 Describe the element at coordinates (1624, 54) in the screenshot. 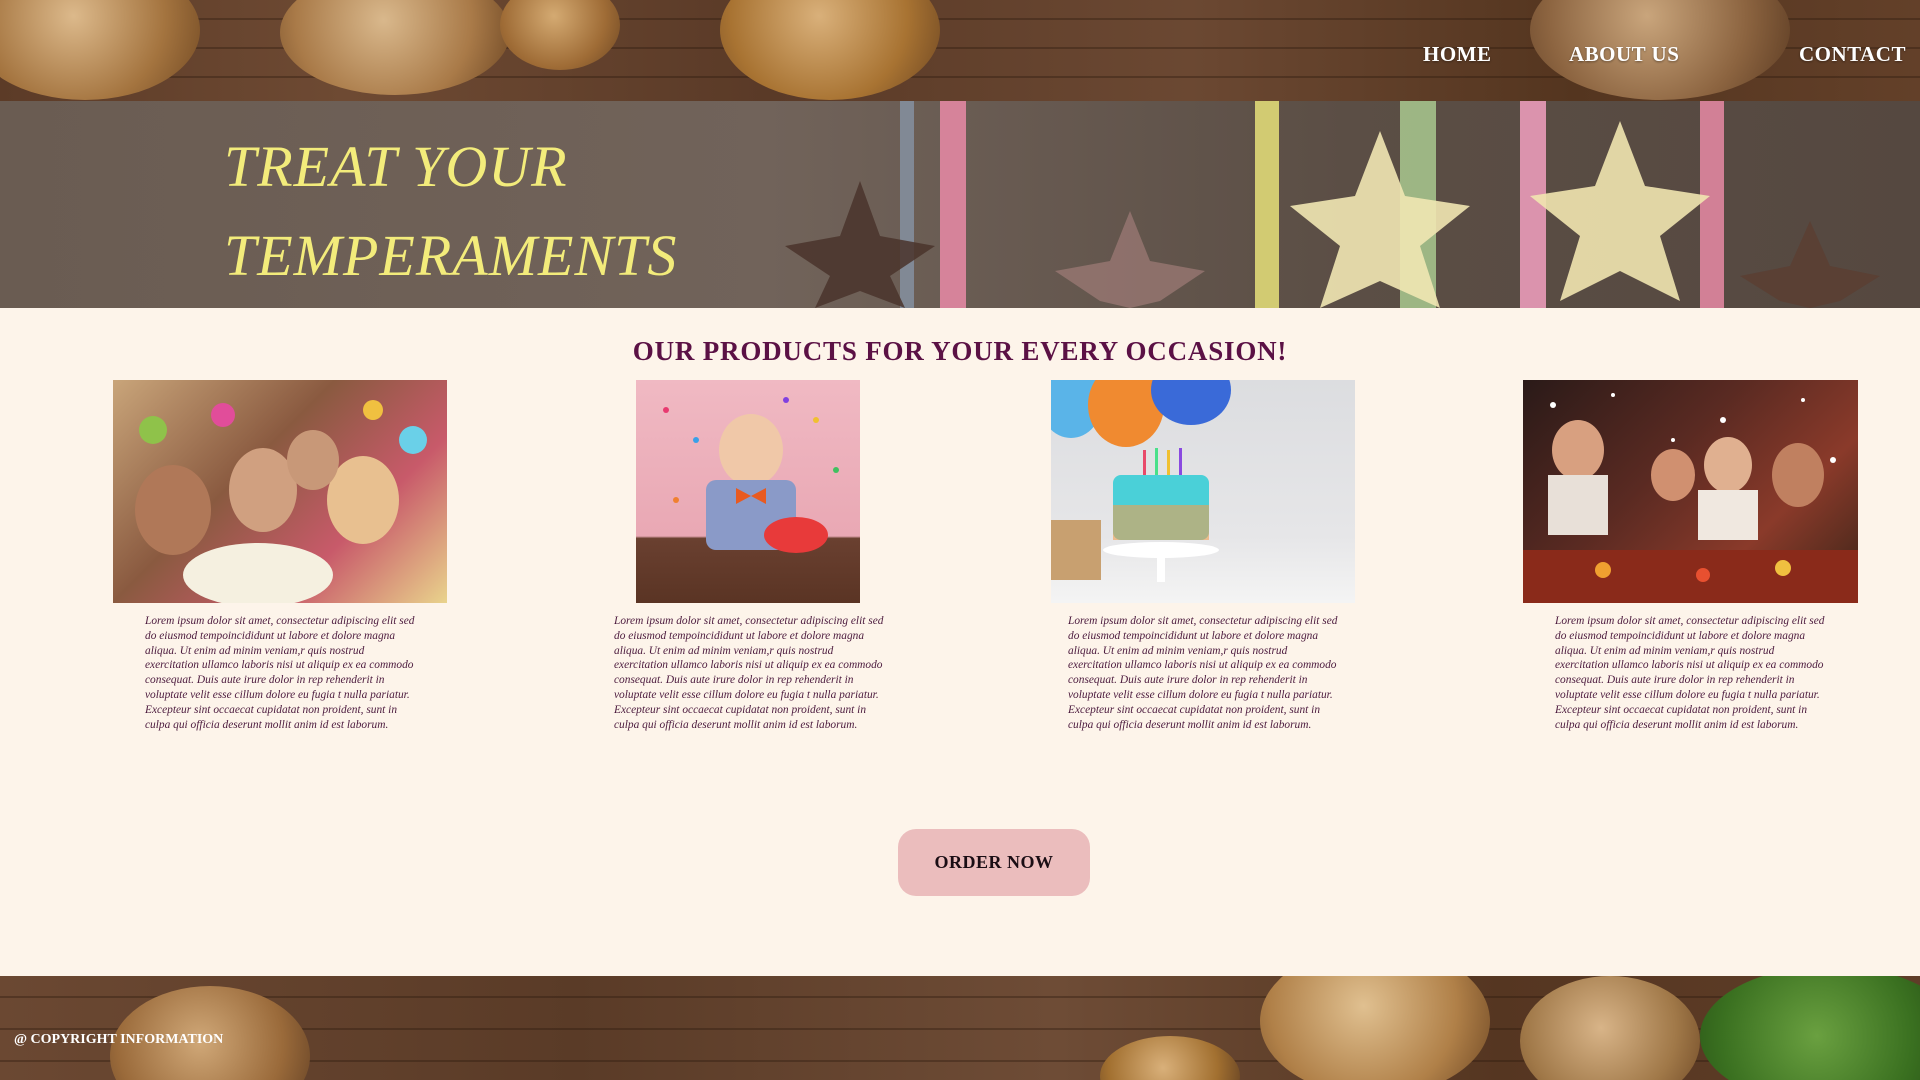

I see `nav-about-link: ABOUT US` at that location.